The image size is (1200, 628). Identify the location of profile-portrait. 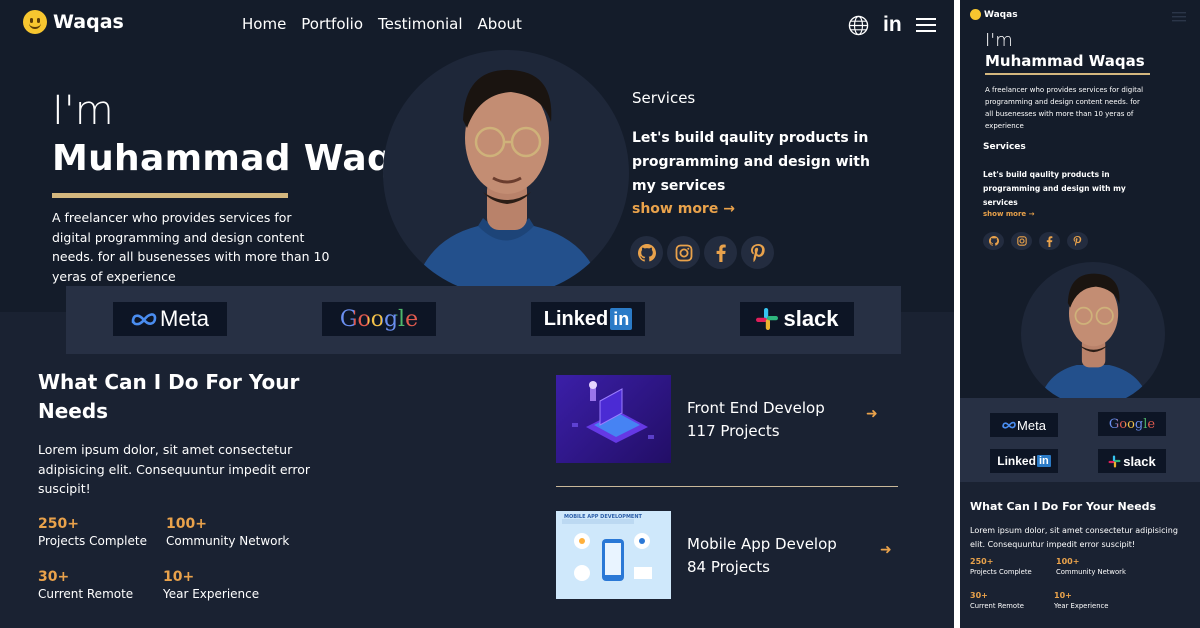
(506, 173).